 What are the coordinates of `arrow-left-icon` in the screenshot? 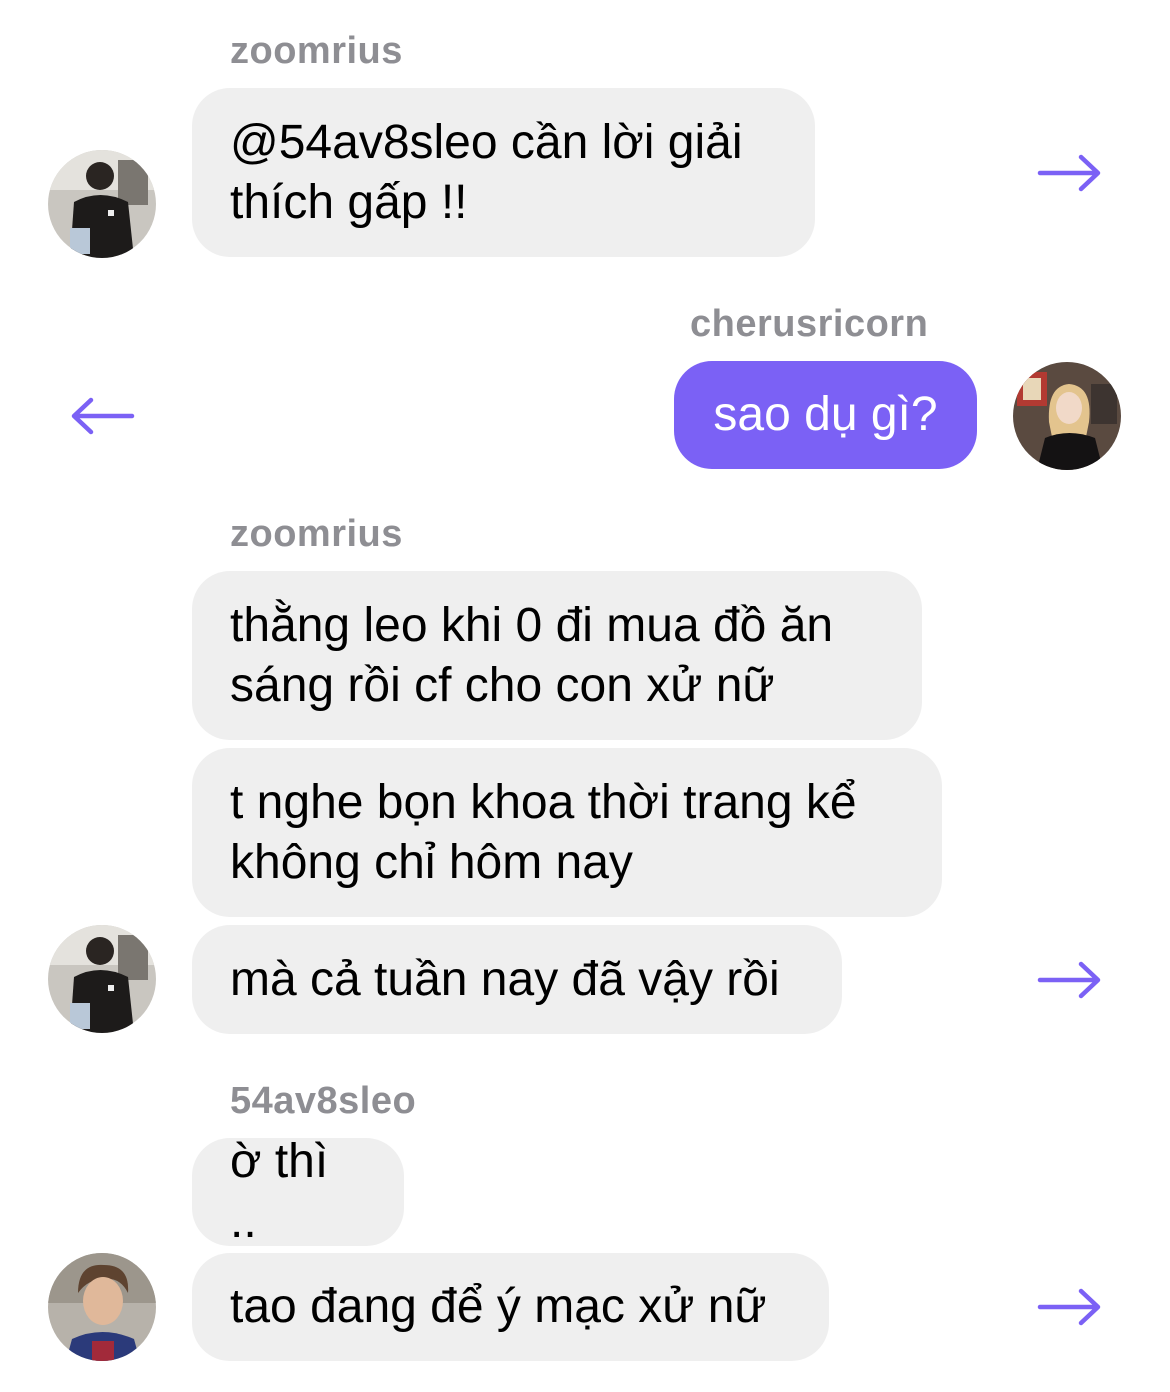 It's located at (102, 416).